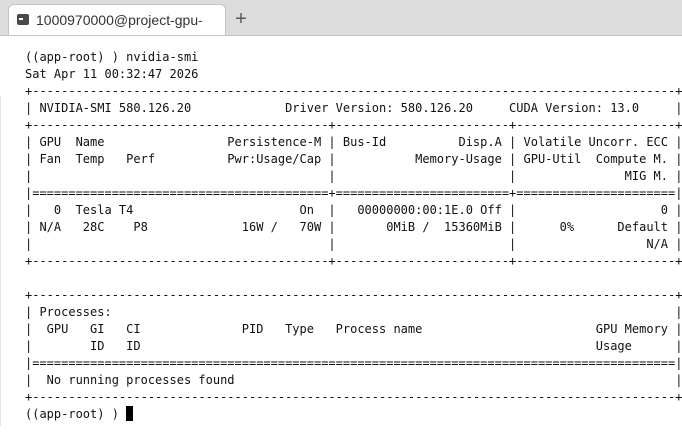  Describe the element at coordinates (353, 244) in the screenshot. I see `output-line: | | | N/A |` at that location.